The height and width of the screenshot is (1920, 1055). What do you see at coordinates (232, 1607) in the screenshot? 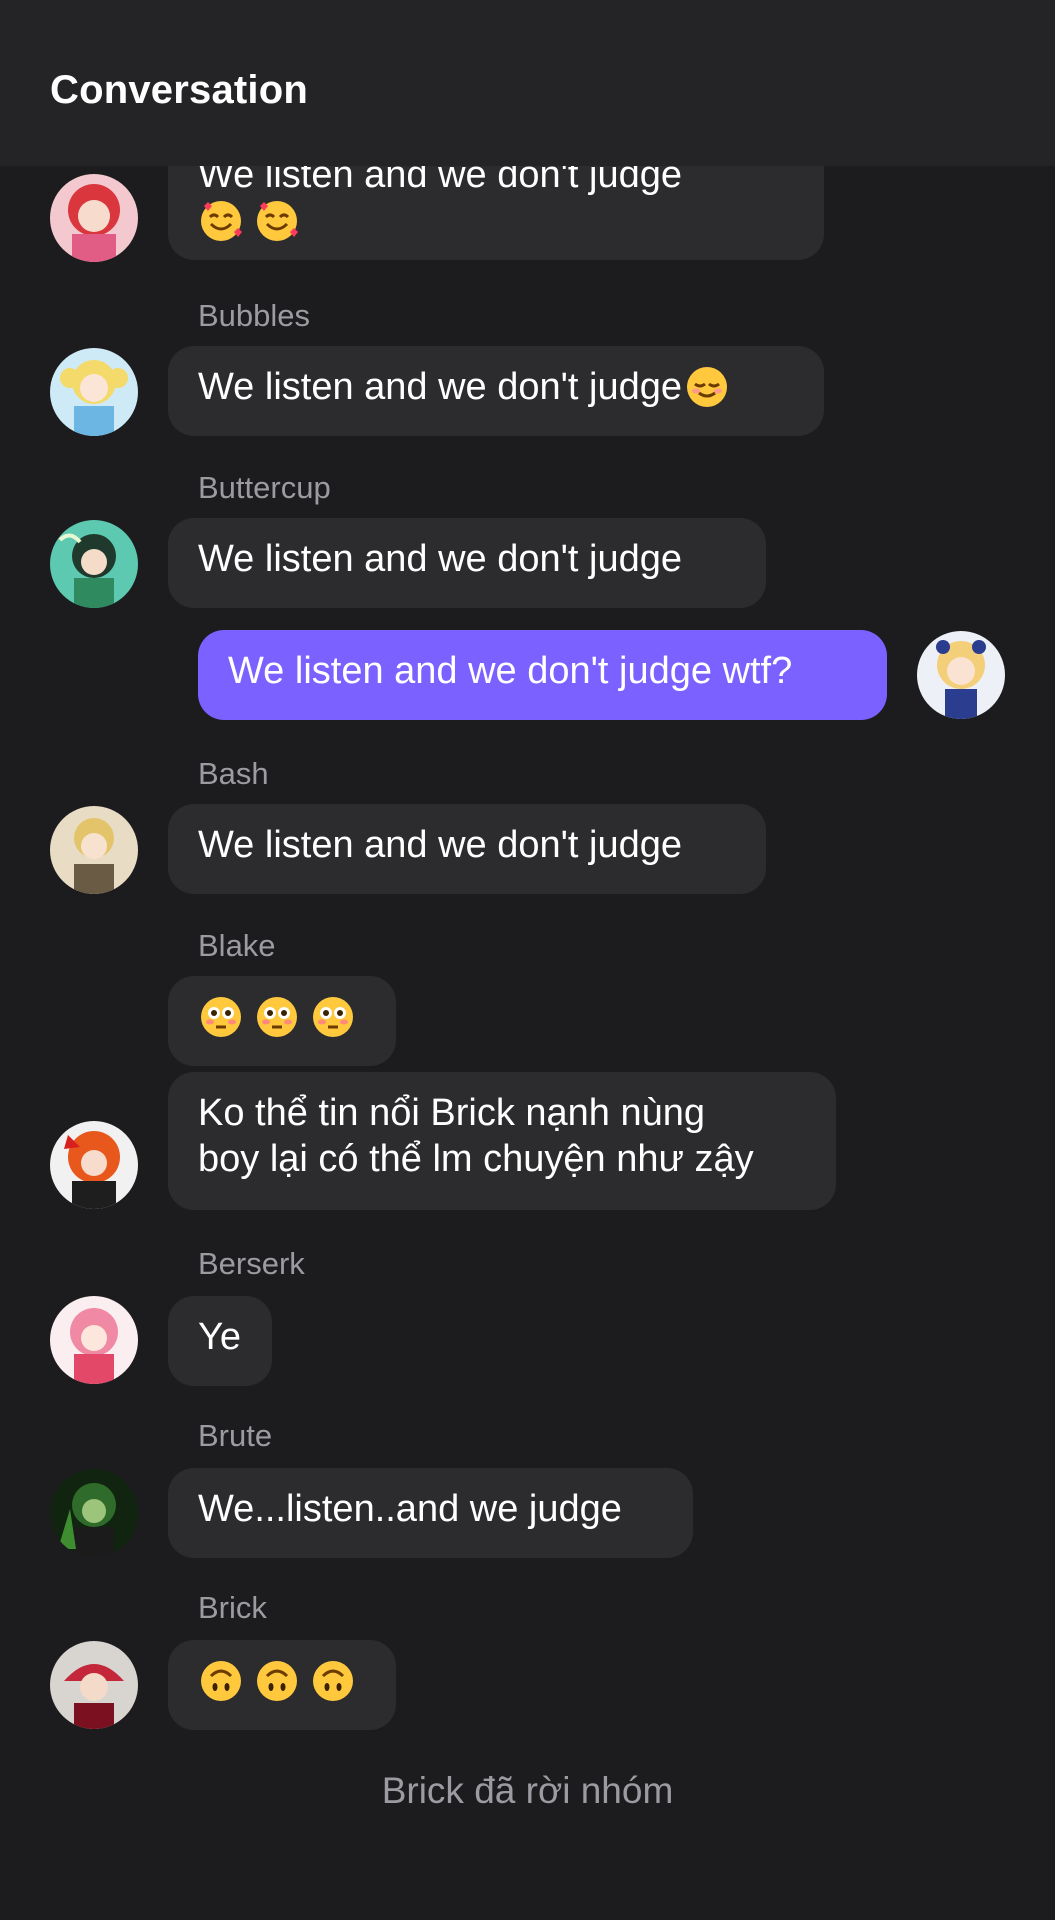
I see `sender-name: Brick` at bounding box center [232, 1607].